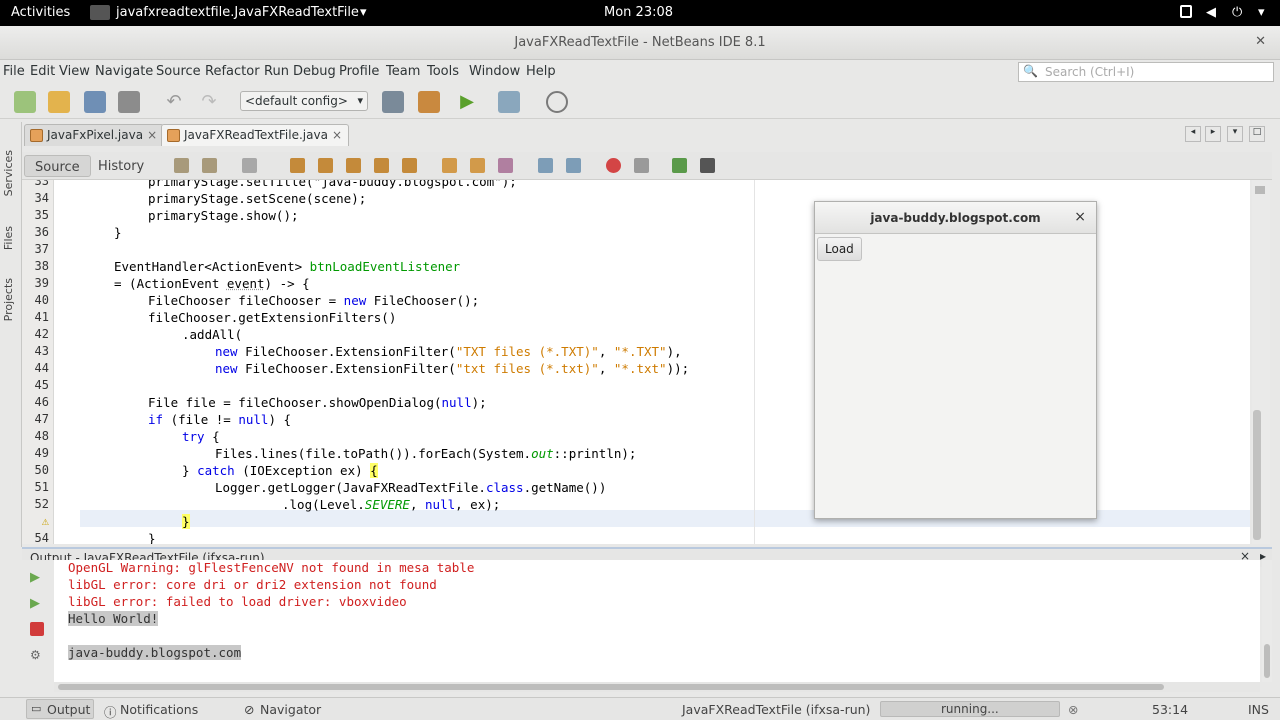 This screenshot has height=720, width=1280. What do you see at coordinates (353, 165) in the screenshot?
I see `find-next-icon` at bounding box center [353, 165].